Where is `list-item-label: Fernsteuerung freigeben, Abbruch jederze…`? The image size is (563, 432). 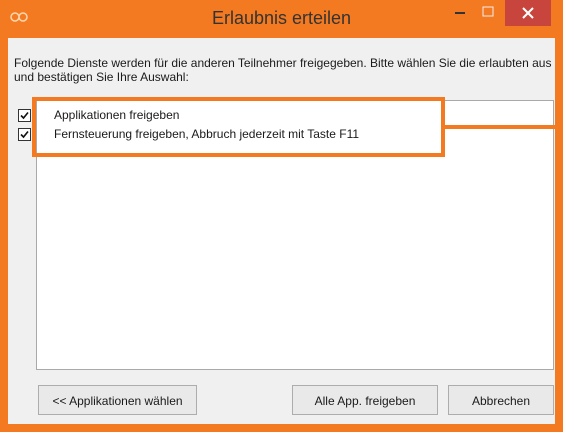
list-item-label: Fernsteuerung freigeben, Abbruch jederze… is located at coordinates (207, 134).